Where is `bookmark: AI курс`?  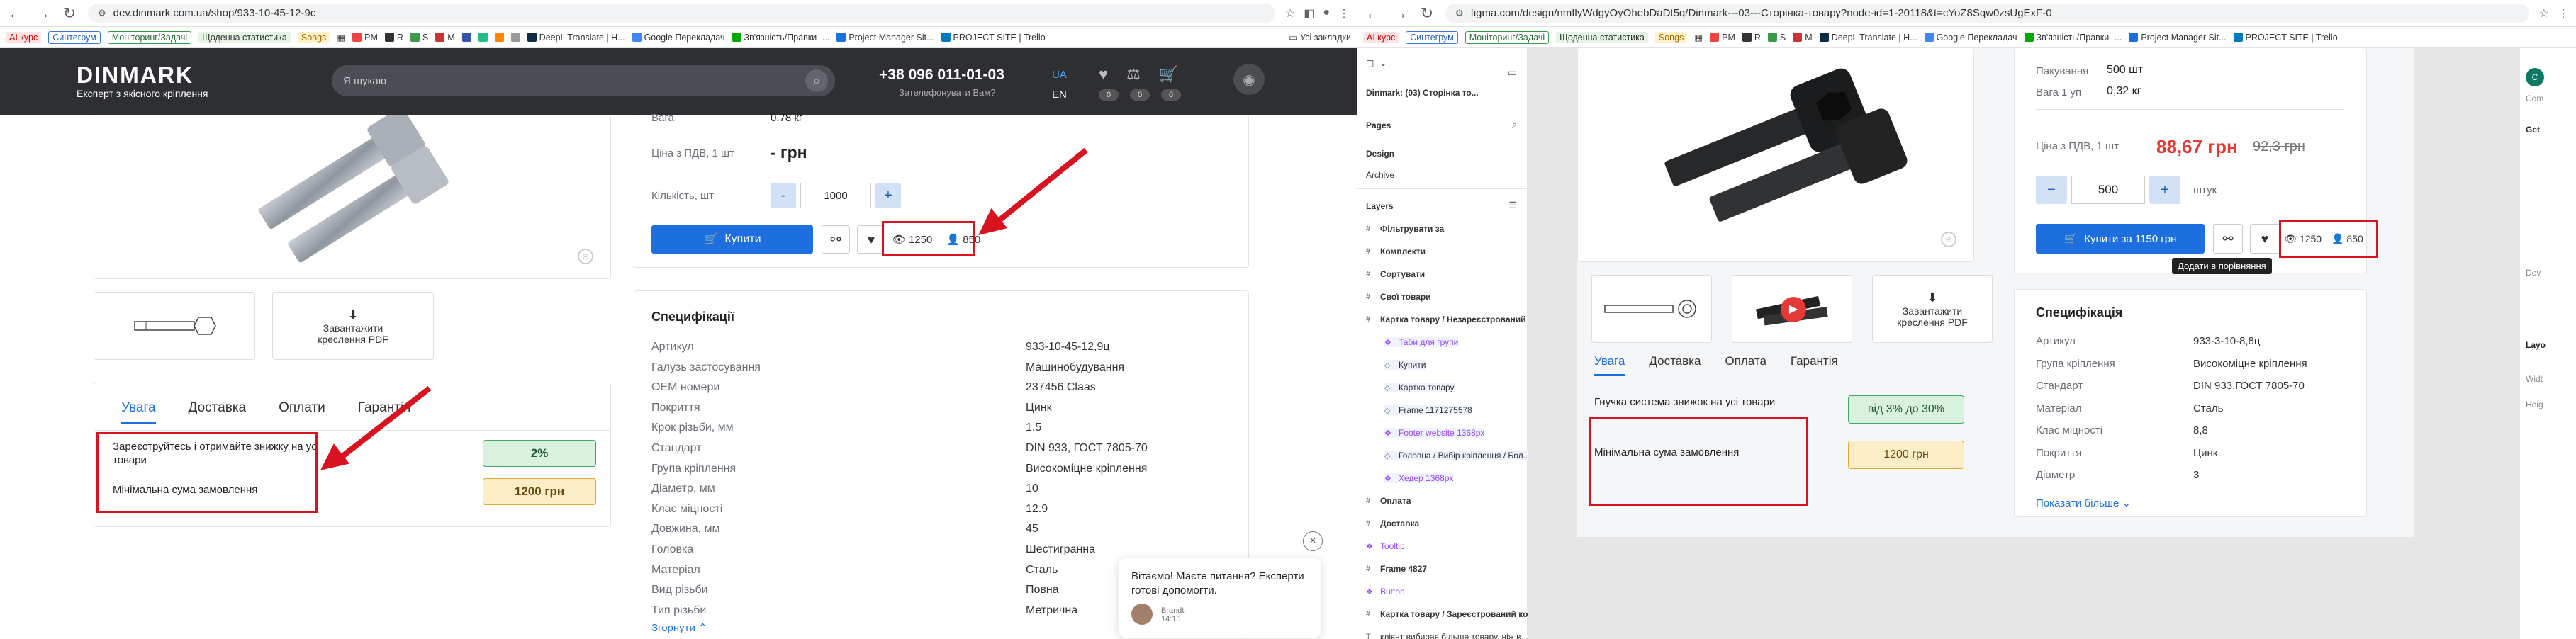 bookmark: AI курс is located at coordinates (1381, 37).